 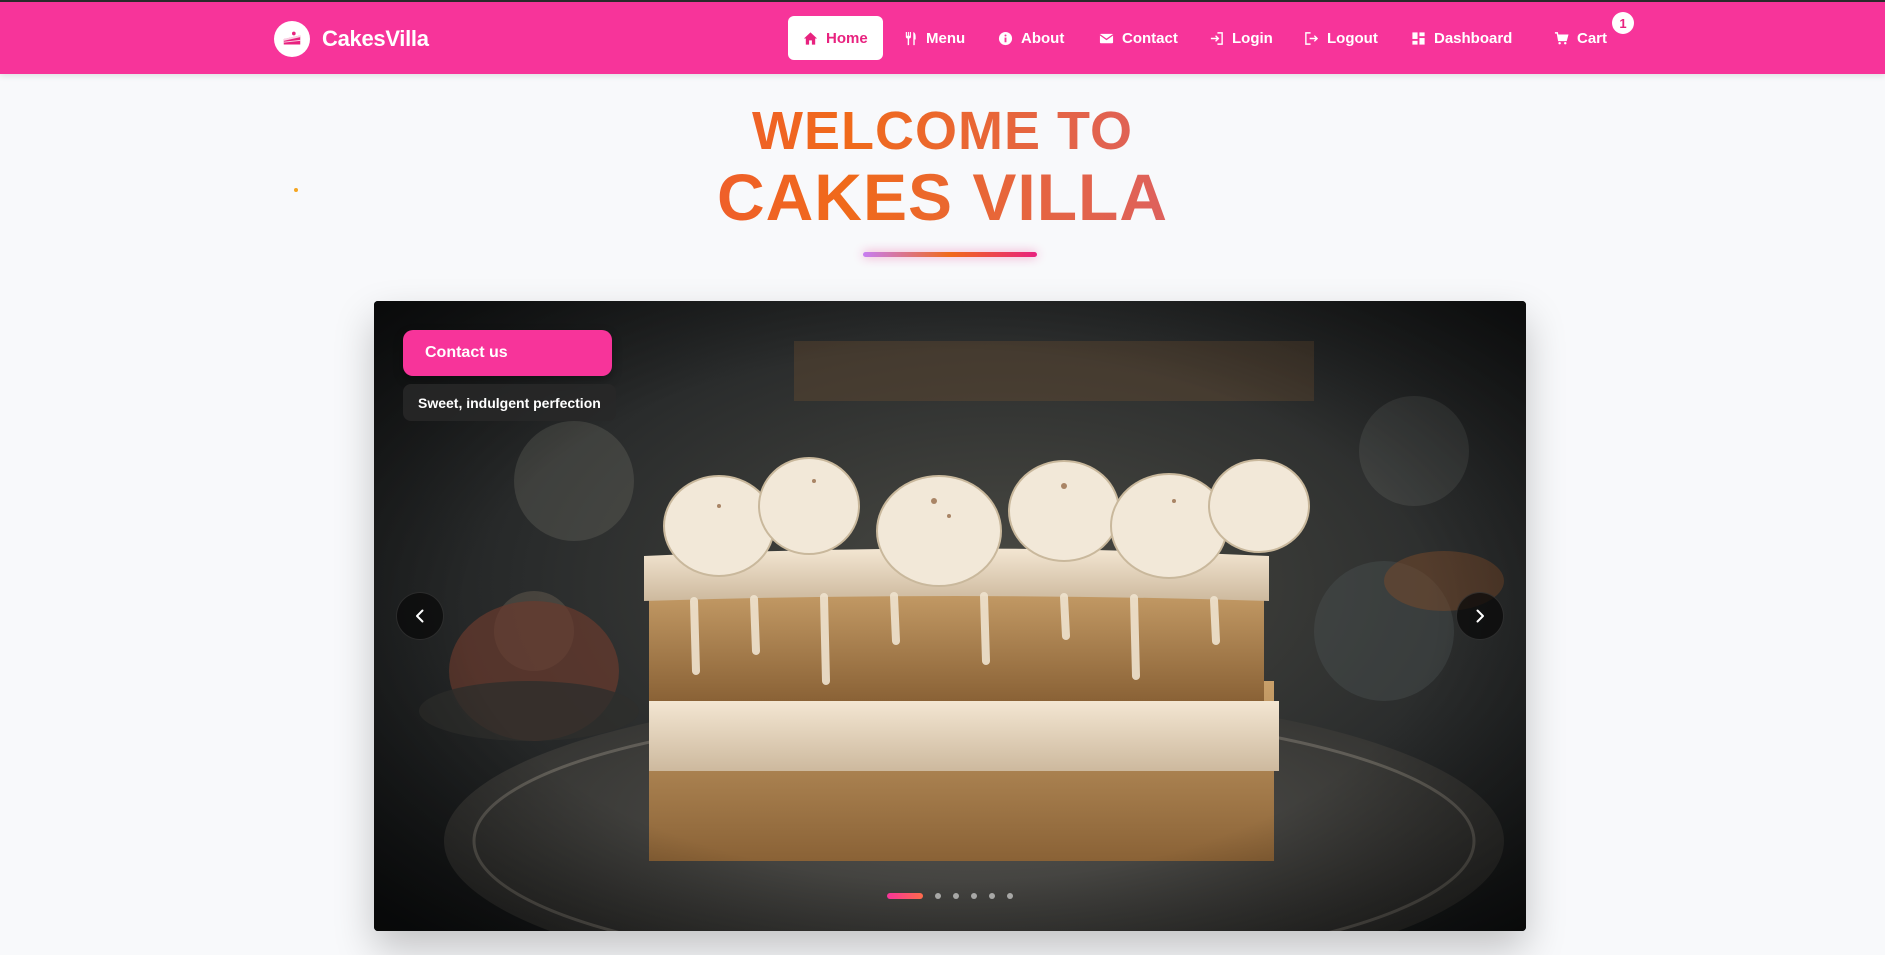 I want to click on home-icon, so click(x=810, y=38).